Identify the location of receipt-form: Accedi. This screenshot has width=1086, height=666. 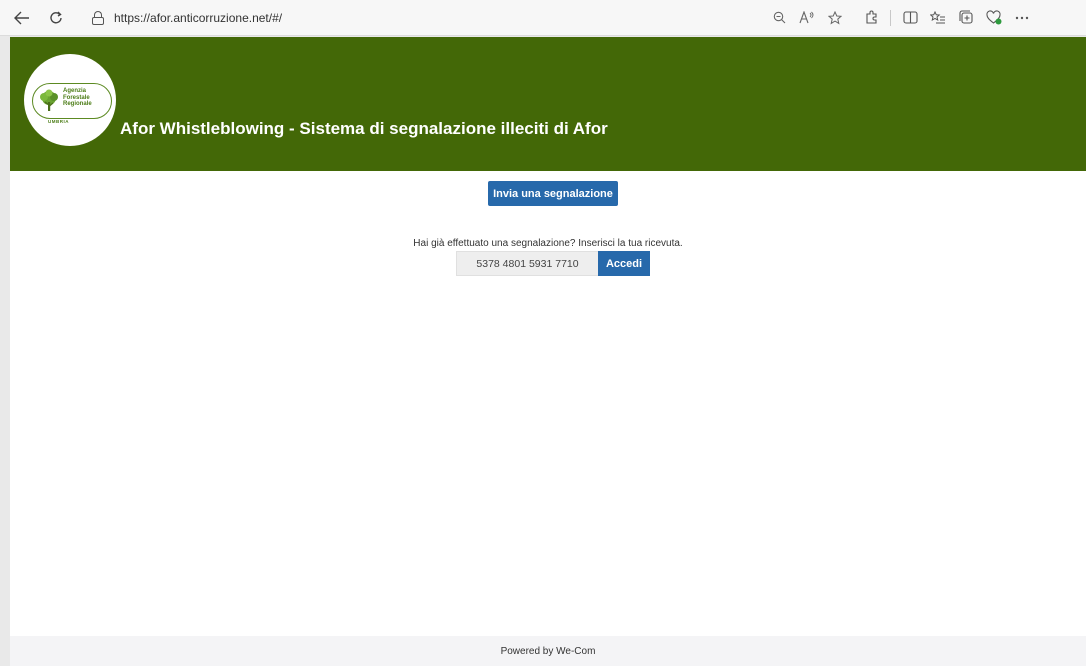
(553, 263).